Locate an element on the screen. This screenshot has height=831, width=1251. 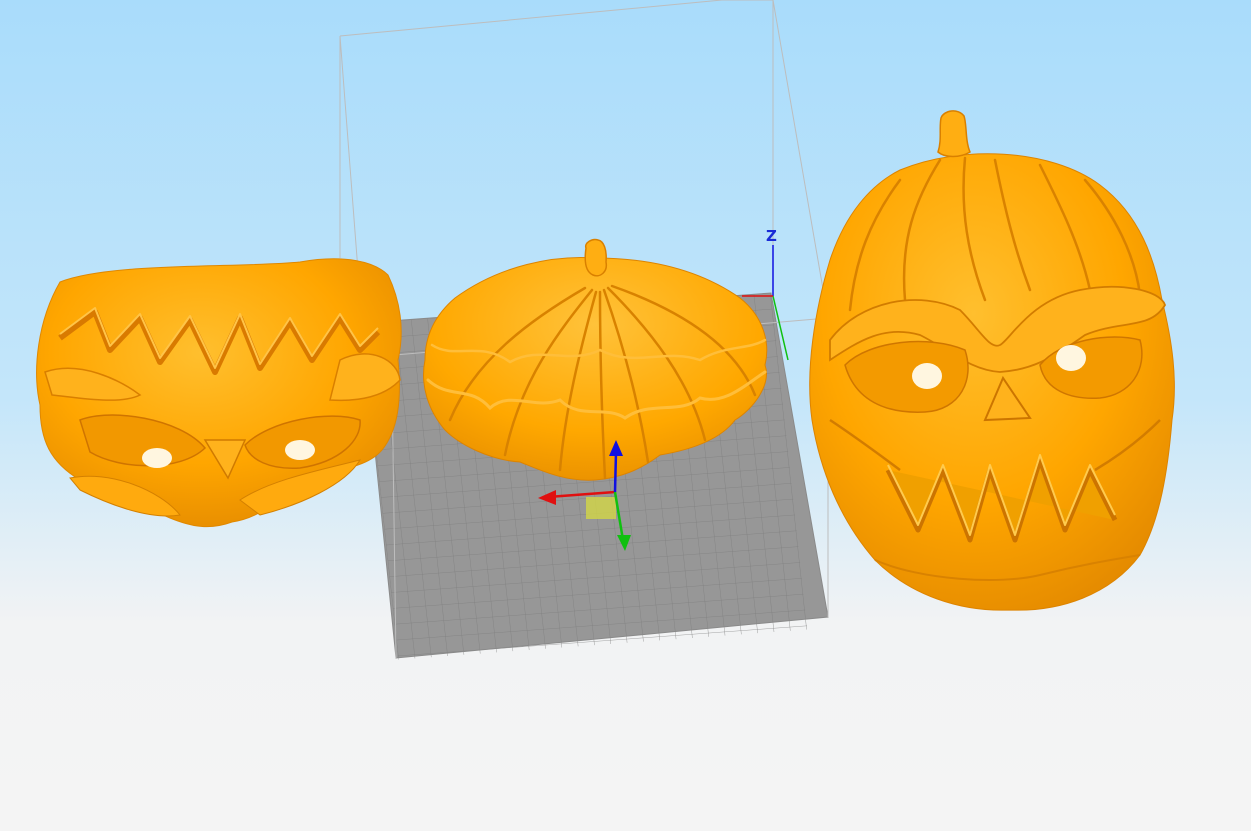
right-eye-hole is located at coordinates (1071, 358).